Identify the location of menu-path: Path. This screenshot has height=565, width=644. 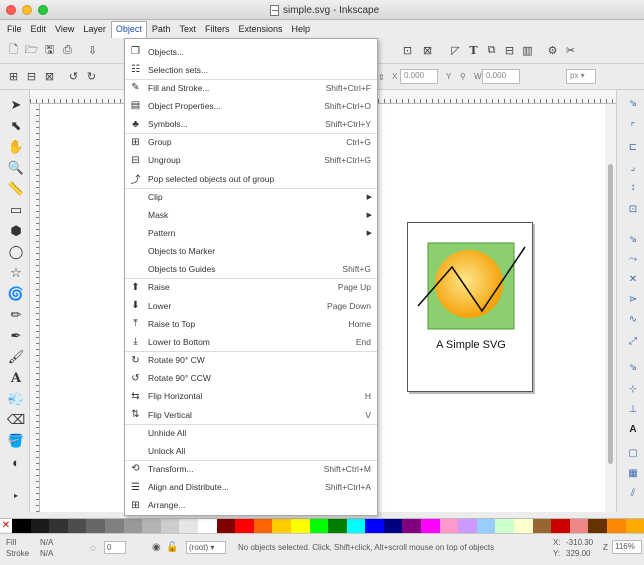
(161, 29).